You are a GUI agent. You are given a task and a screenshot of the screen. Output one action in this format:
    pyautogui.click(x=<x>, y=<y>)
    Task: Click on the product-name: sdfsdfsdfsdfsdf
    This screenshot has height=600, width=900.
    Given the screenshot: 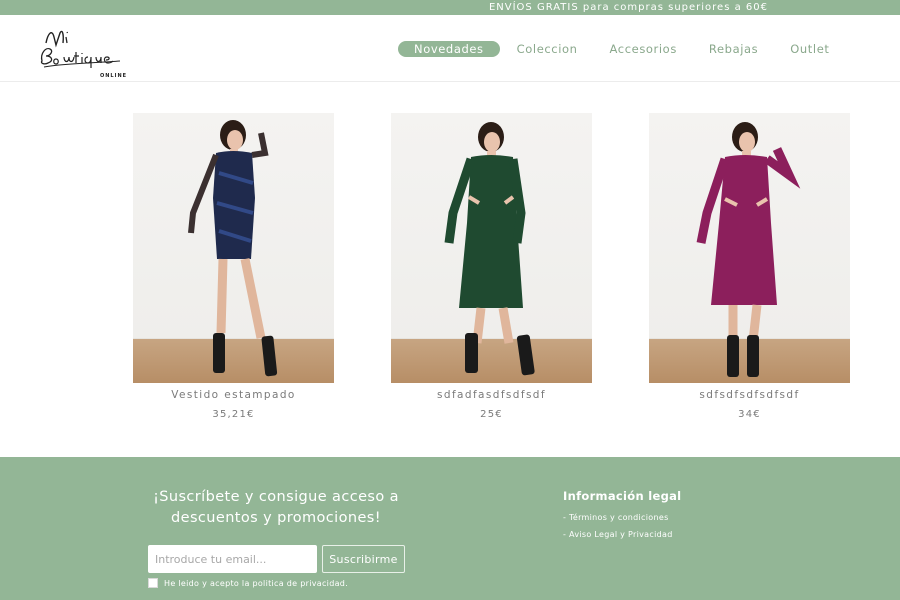 What is the action you would take?
    pyautogui.click(x=749, y=396)
    